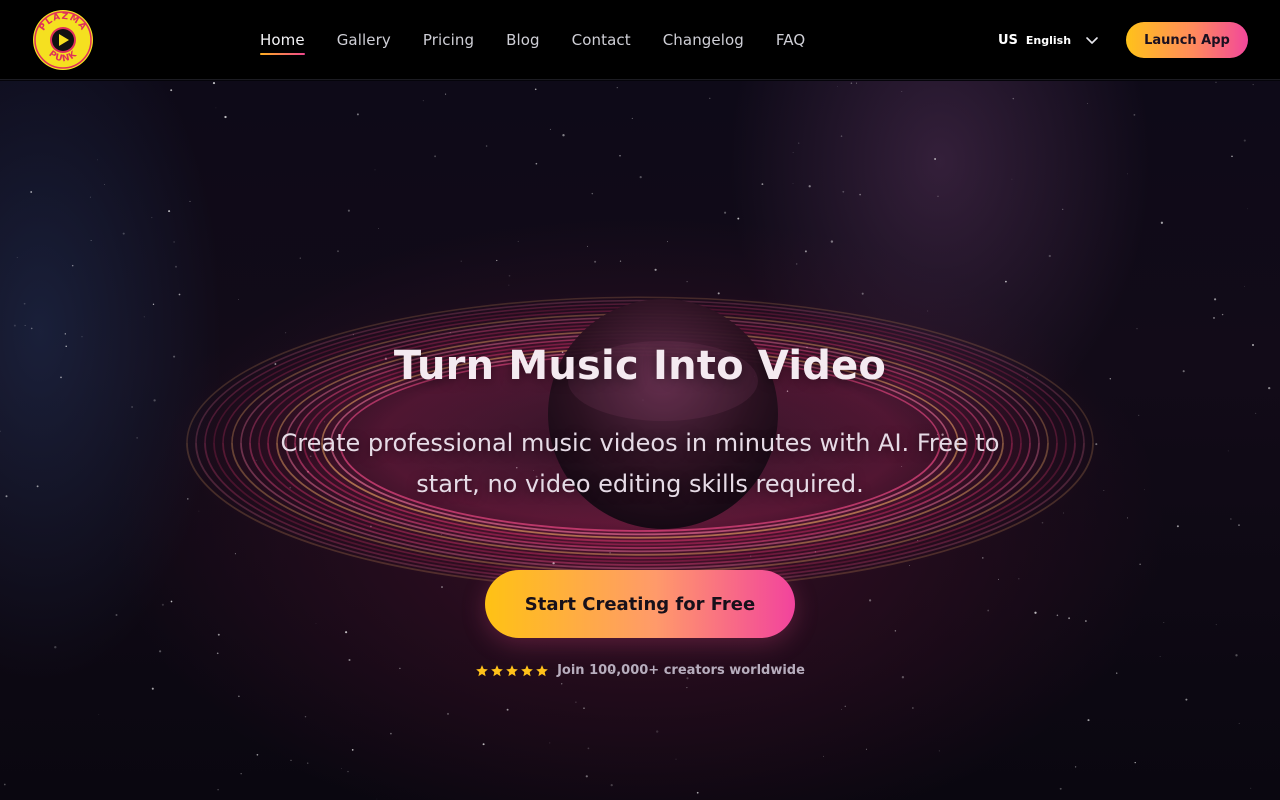 Image resolution: width=1280 pixels, height=800 pixels. Describe the element at coordinates (1092, 40) in the screenshot. I see `chevron-down-icon` at that location.